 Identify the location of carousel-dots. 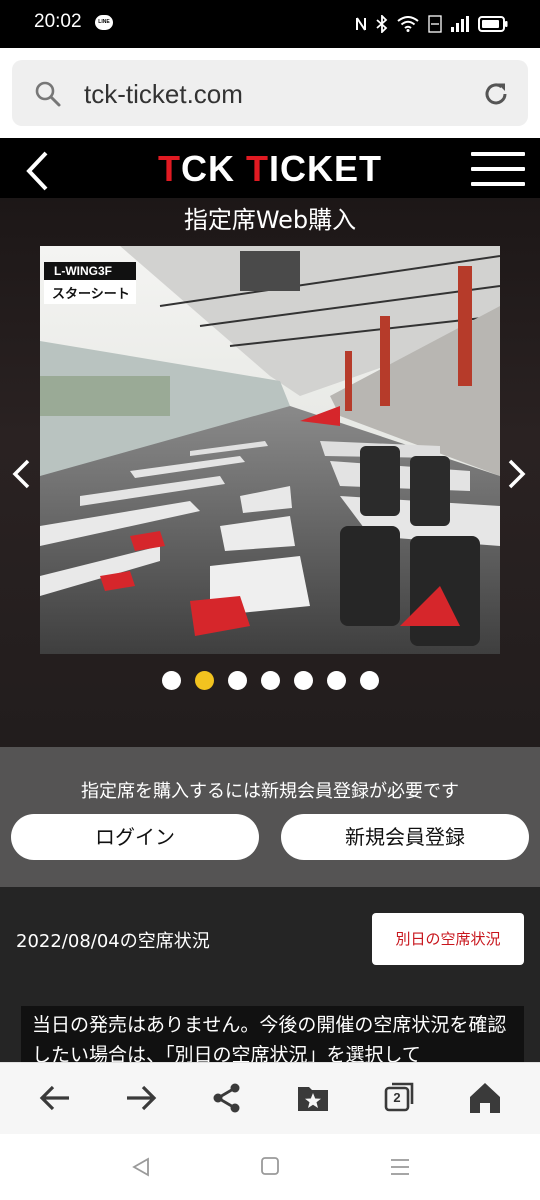
(270, 680).